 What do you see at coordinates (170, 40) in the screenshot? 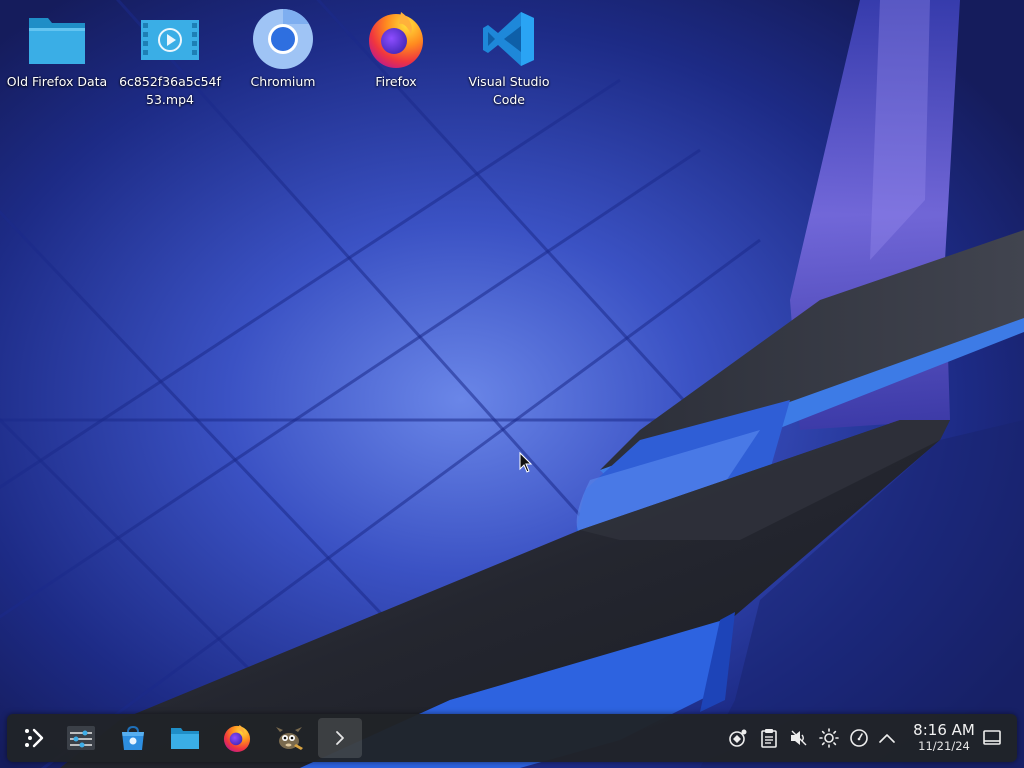
I see `video-file-icon` at bounding box center [170, 40].